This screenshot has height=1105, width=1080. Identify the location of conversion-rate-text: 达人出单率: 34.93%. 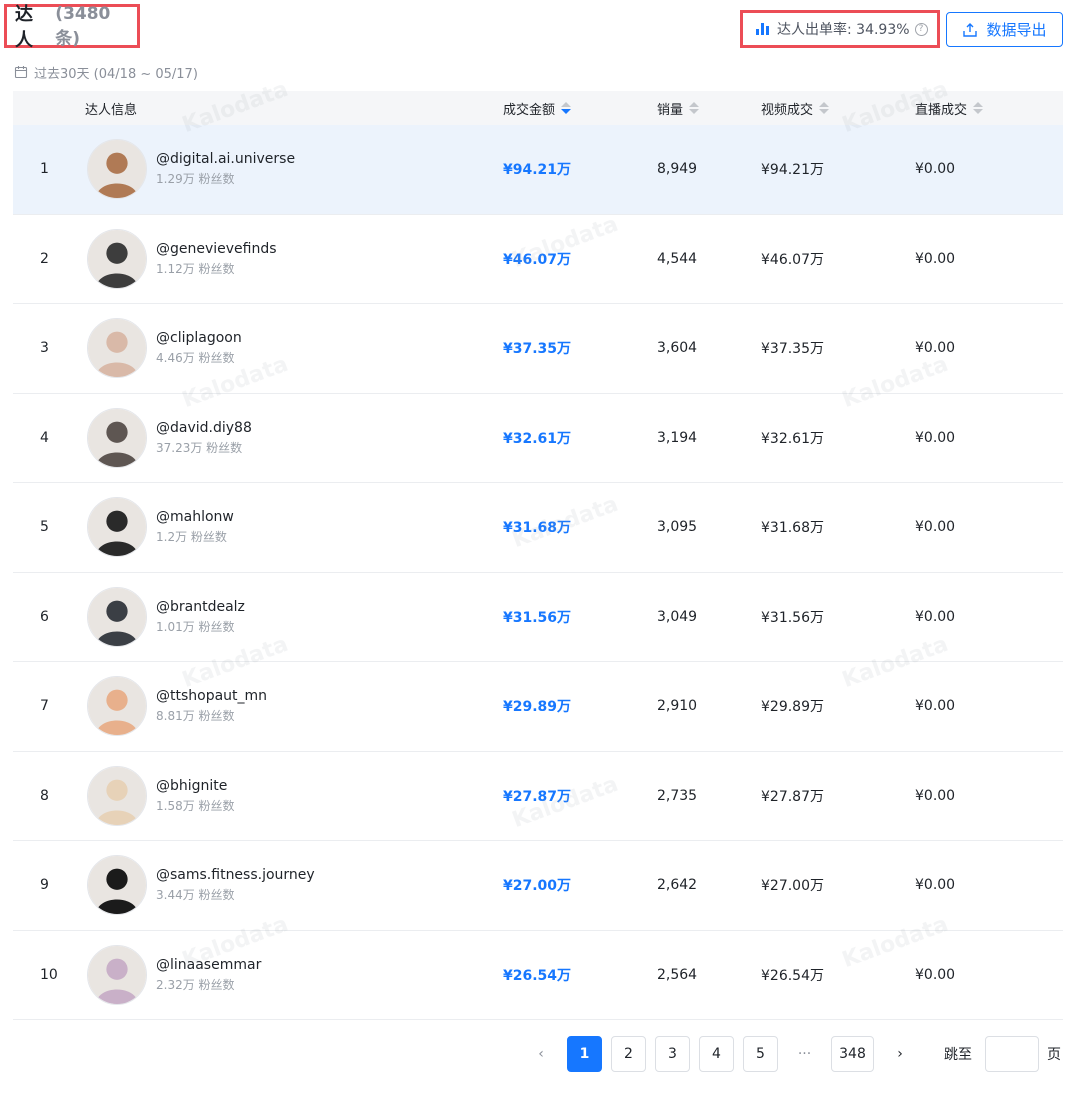
(843, 30).